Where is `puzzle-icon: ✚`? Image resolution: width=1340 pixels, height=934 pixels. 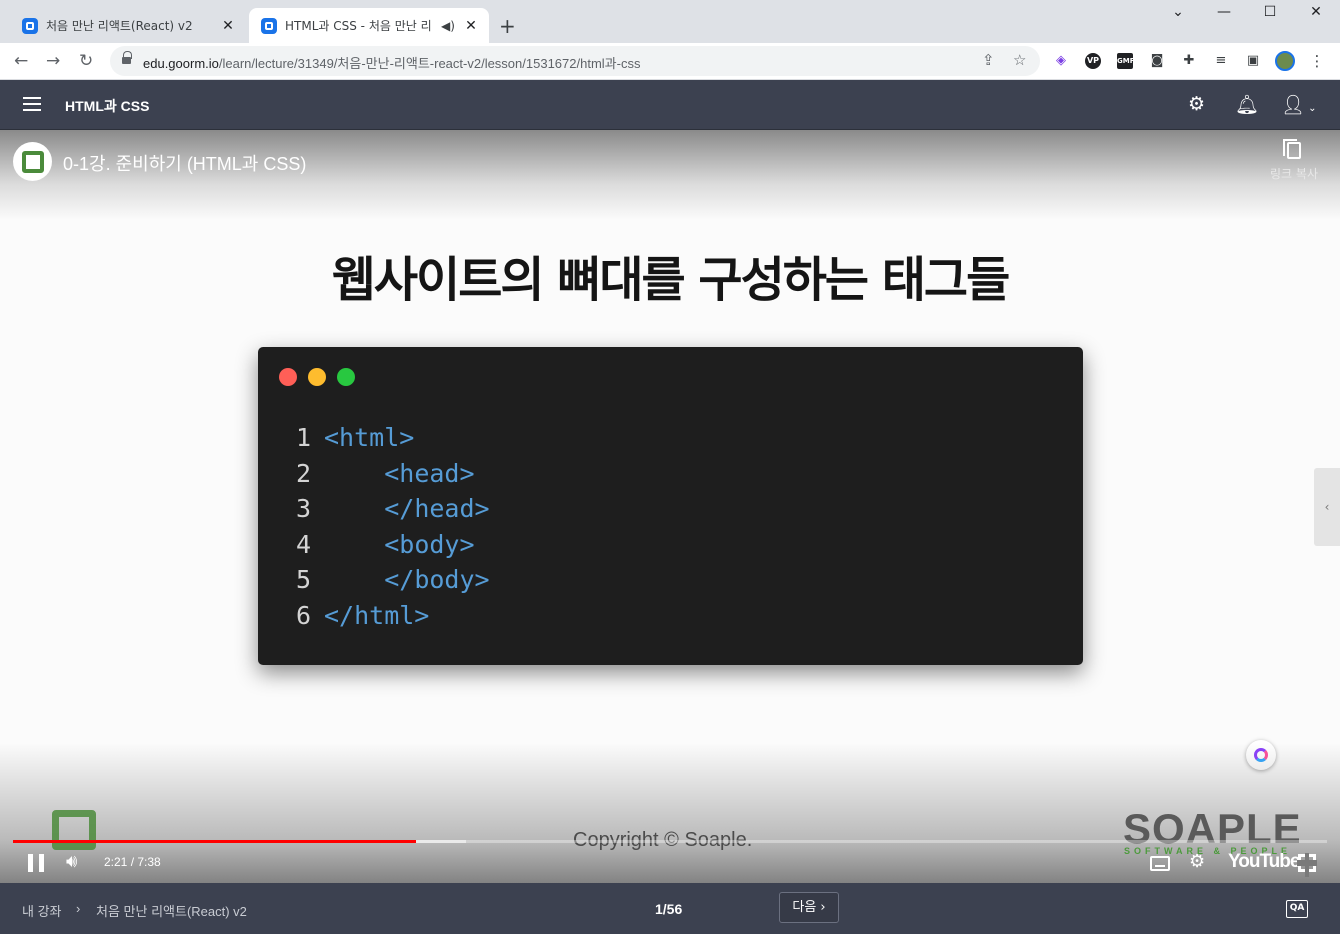 puzzle-icon: ✚ is located at coordinates (1189, 61).